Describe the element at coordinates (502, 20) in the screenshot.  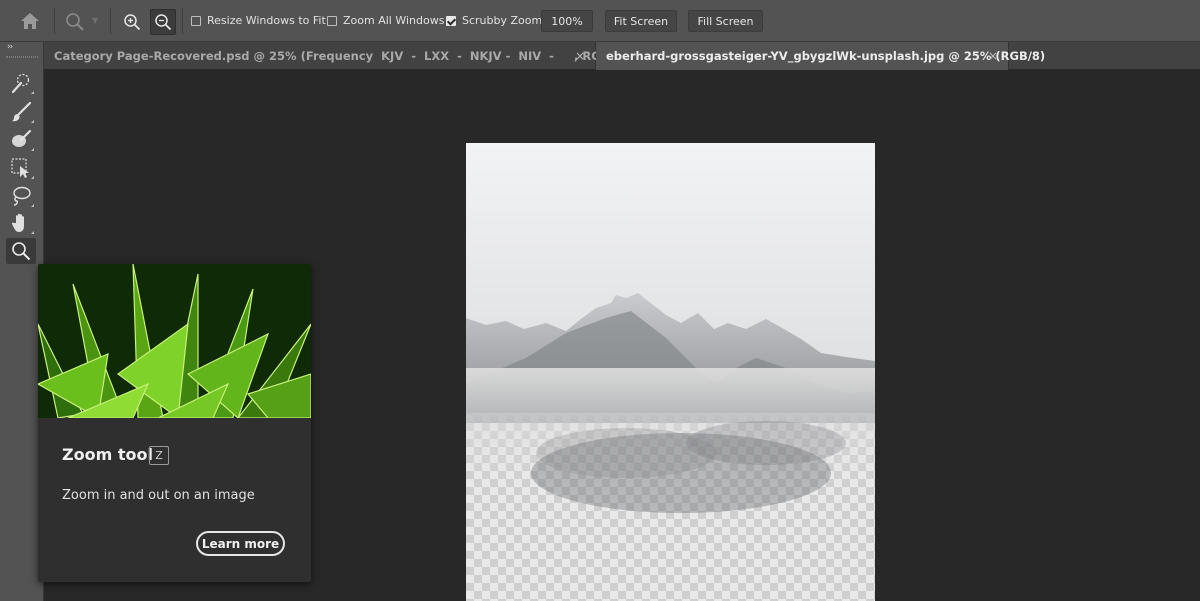
I see `scrubby-zoom-label: Scrubby Zoom` at that location.